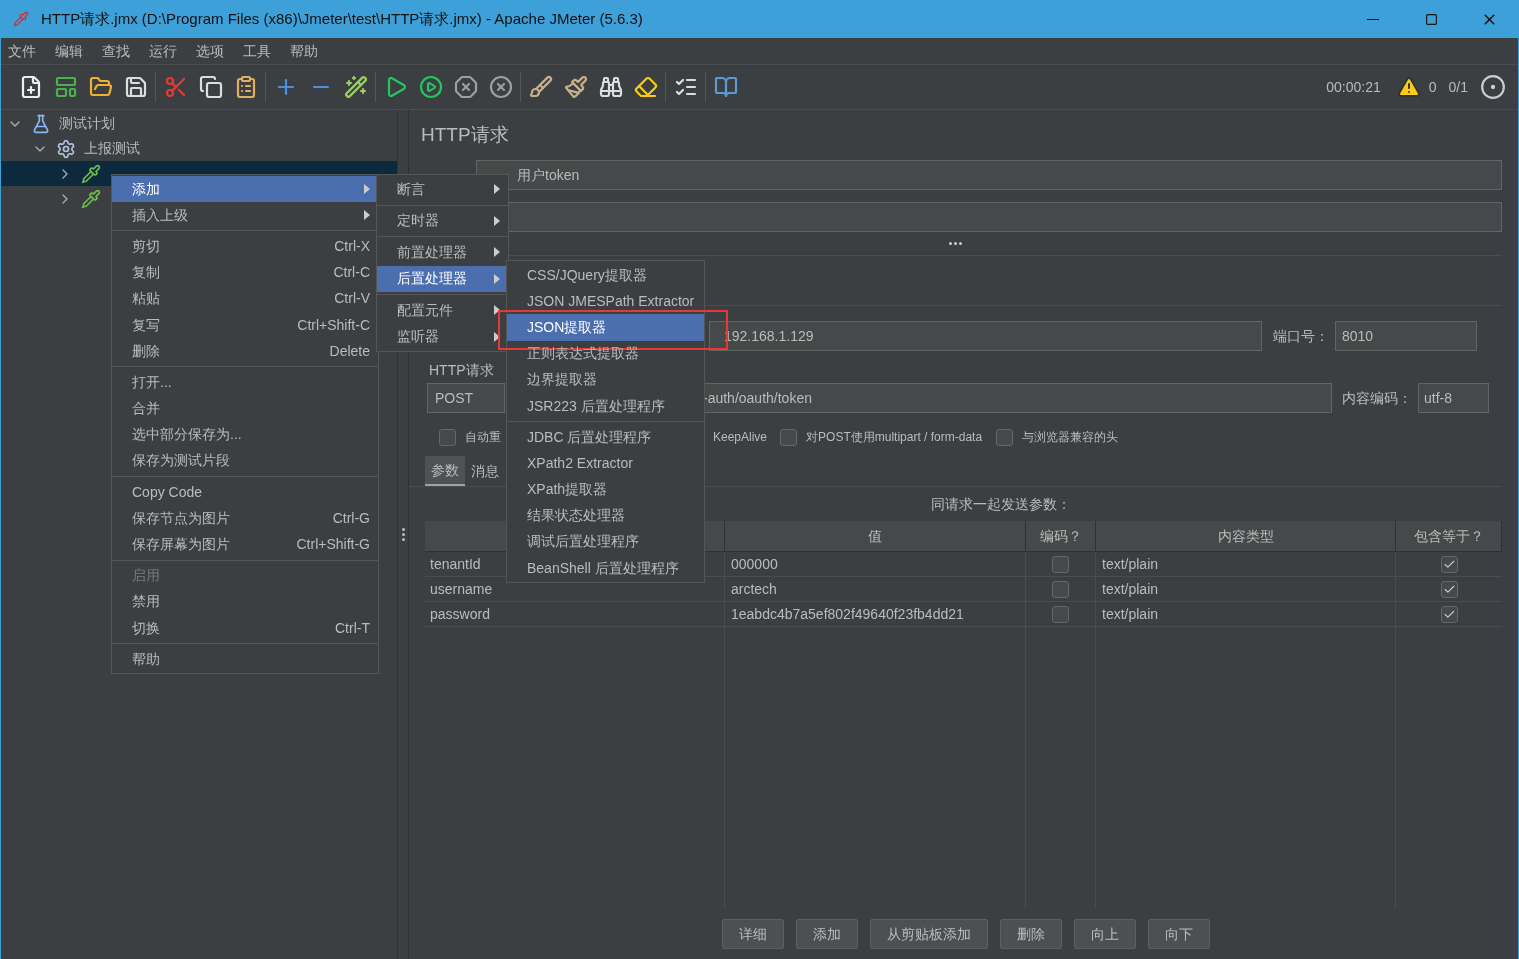 This screenshot has height=959, width=1519. Describe the element at coordinates (875, 589) in the screenshot. I see `table-cell: arctech` at that location.